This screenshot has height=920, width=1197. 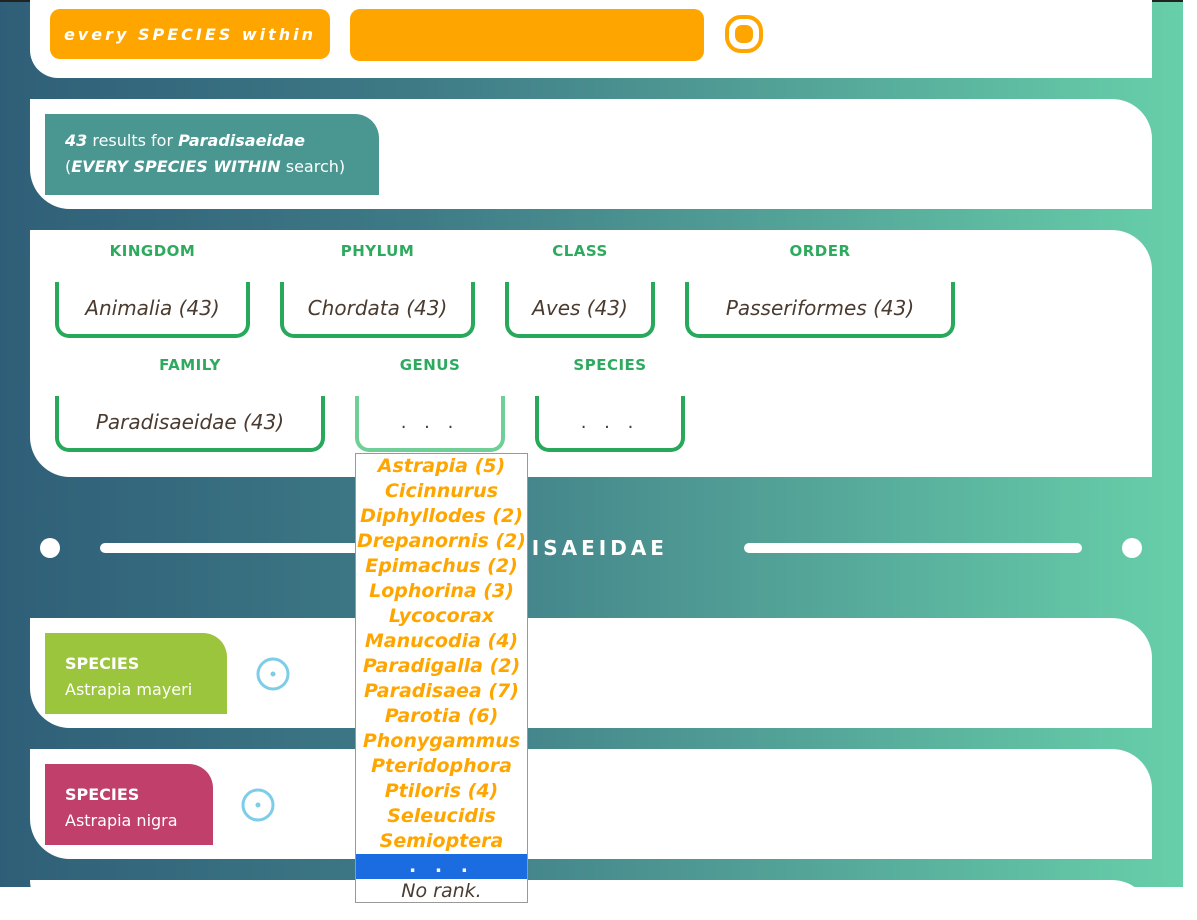 What do you see at coordinates (913, 548) in the screenshot?
I see `divider-line-right` at bounding box center [913, 548].